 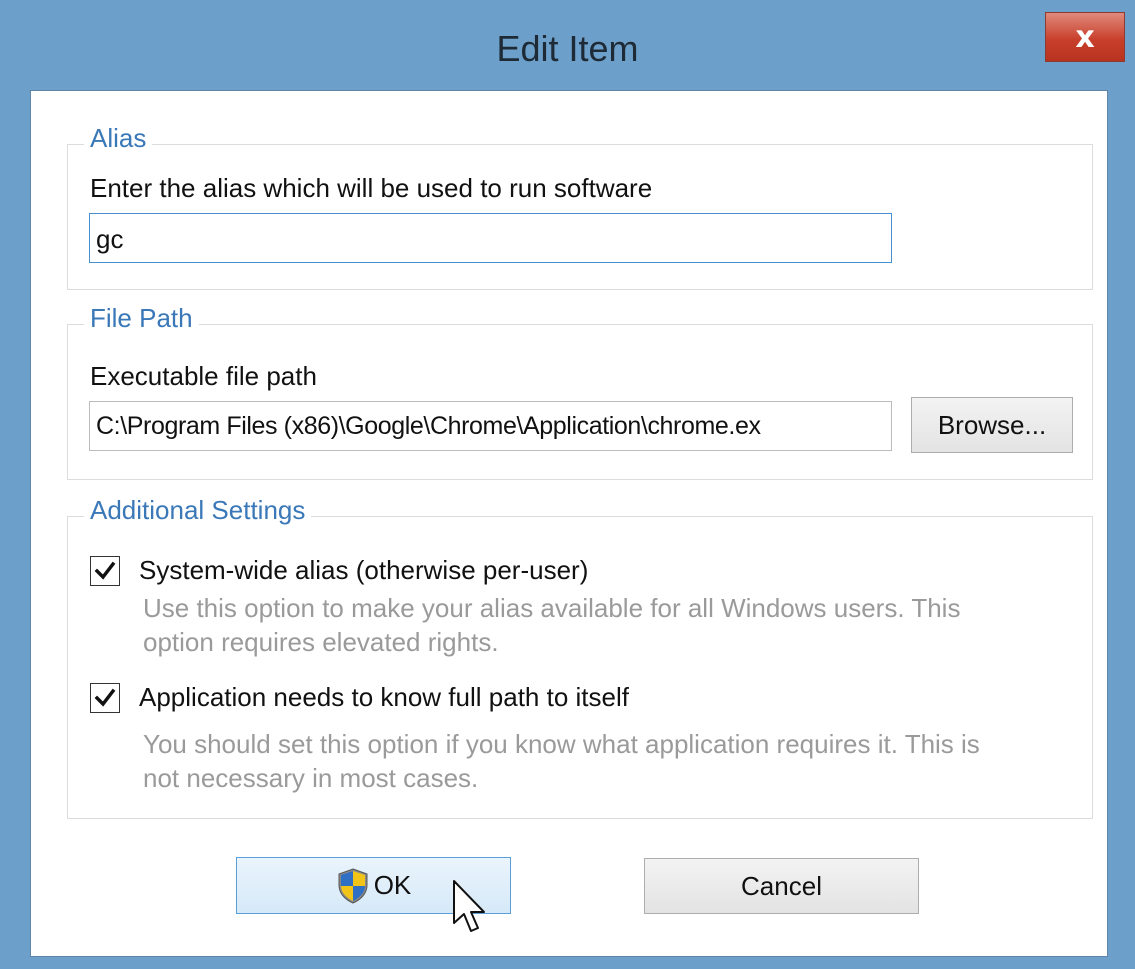 I want to click on window-title: Edit Item, so click(x=567, y=48).